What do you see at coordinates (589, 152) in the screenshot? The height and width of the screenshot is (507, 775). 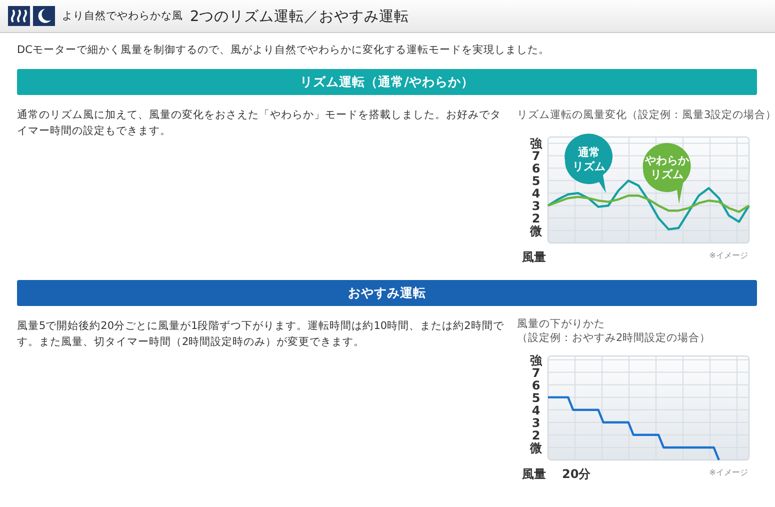 I see `bubble-label: 通常` at bounding box center [589, 152].